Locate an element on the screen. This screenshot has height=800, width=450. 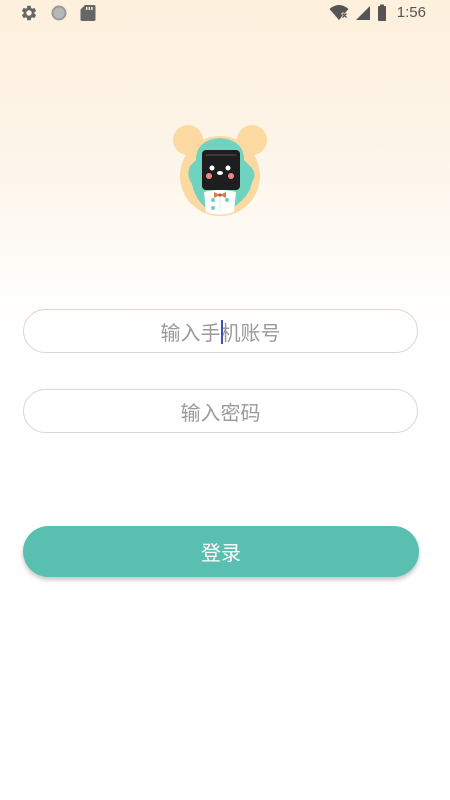
status-bar-right: 1:56 is located at coordinates (377, 13).